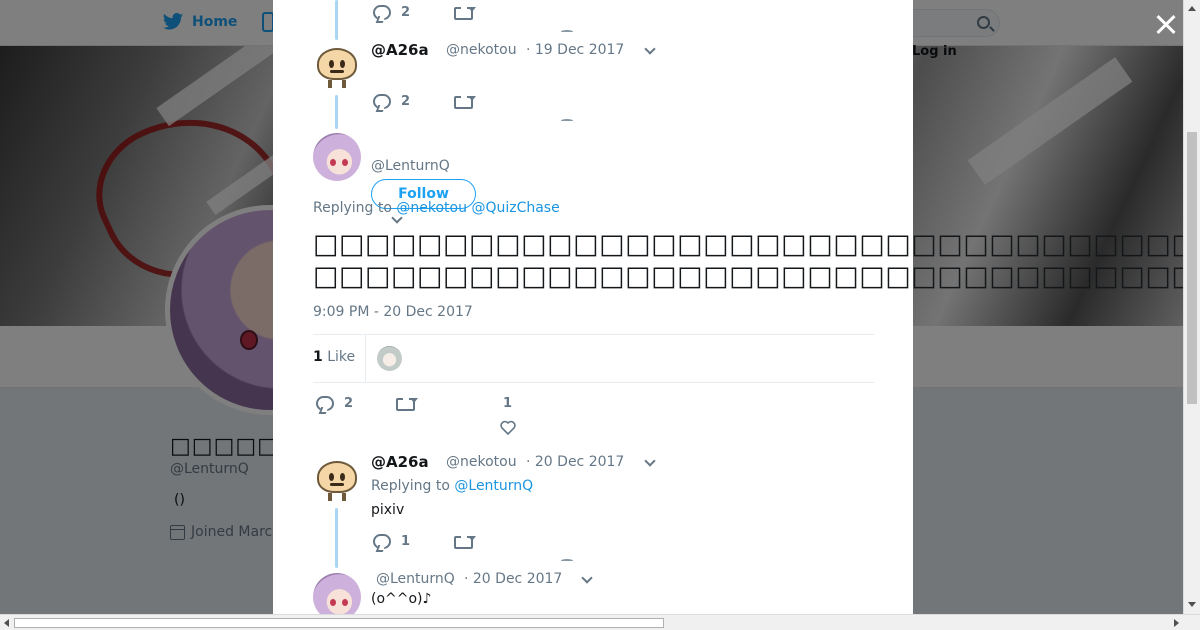  I want to click on replying-to: Replying to @nekotou @QuizChase, so click(436, 208).